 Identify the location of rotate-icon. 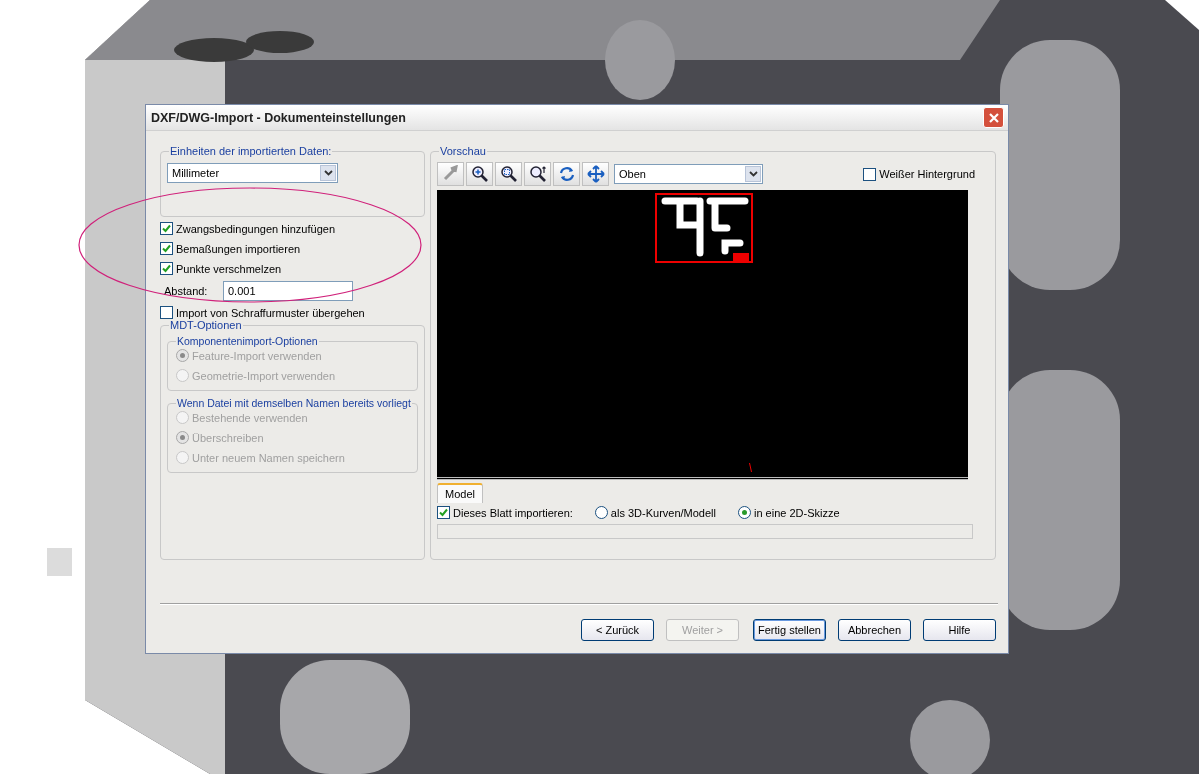
(566, 174).